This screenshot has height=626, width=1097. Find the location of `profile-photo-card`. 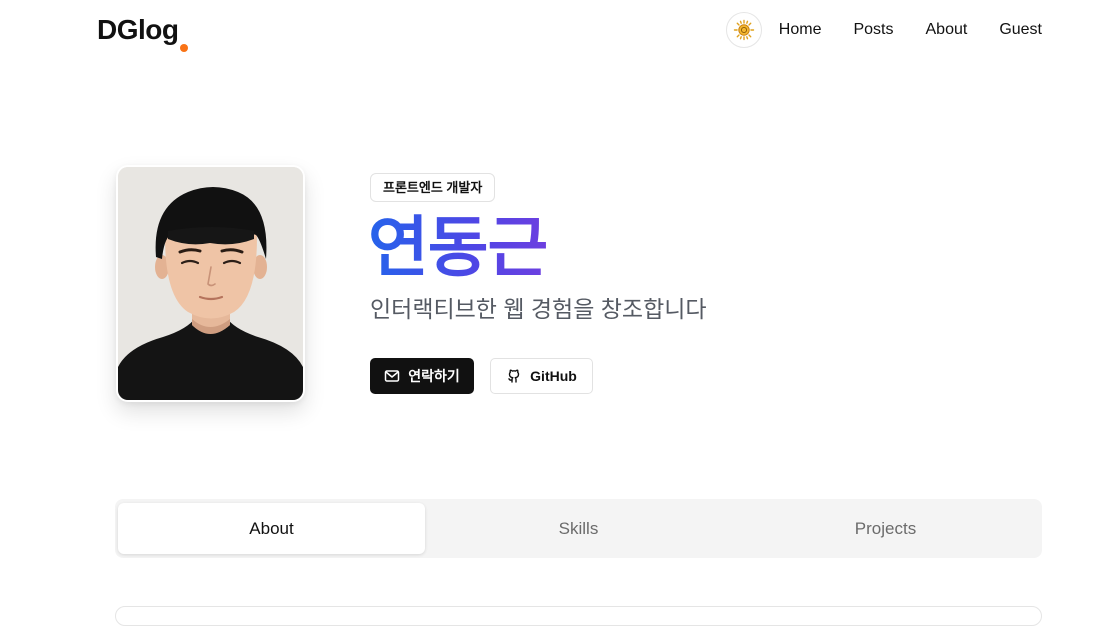

profile-photo-card is located at coordinates (210, 283).